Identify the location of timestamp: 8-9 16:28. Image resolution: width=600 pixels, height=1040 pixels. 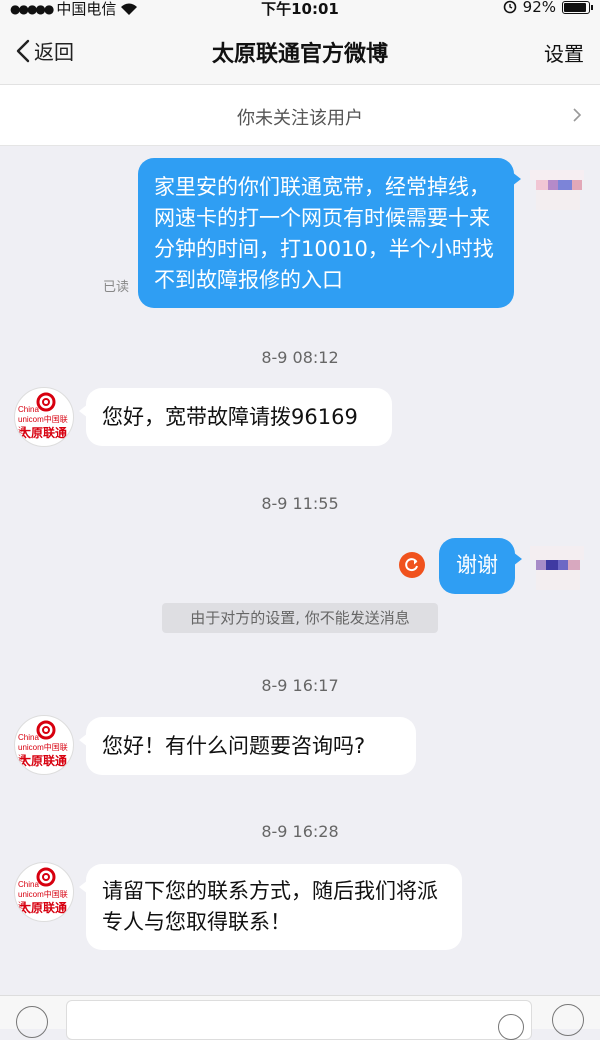
(300, 831).